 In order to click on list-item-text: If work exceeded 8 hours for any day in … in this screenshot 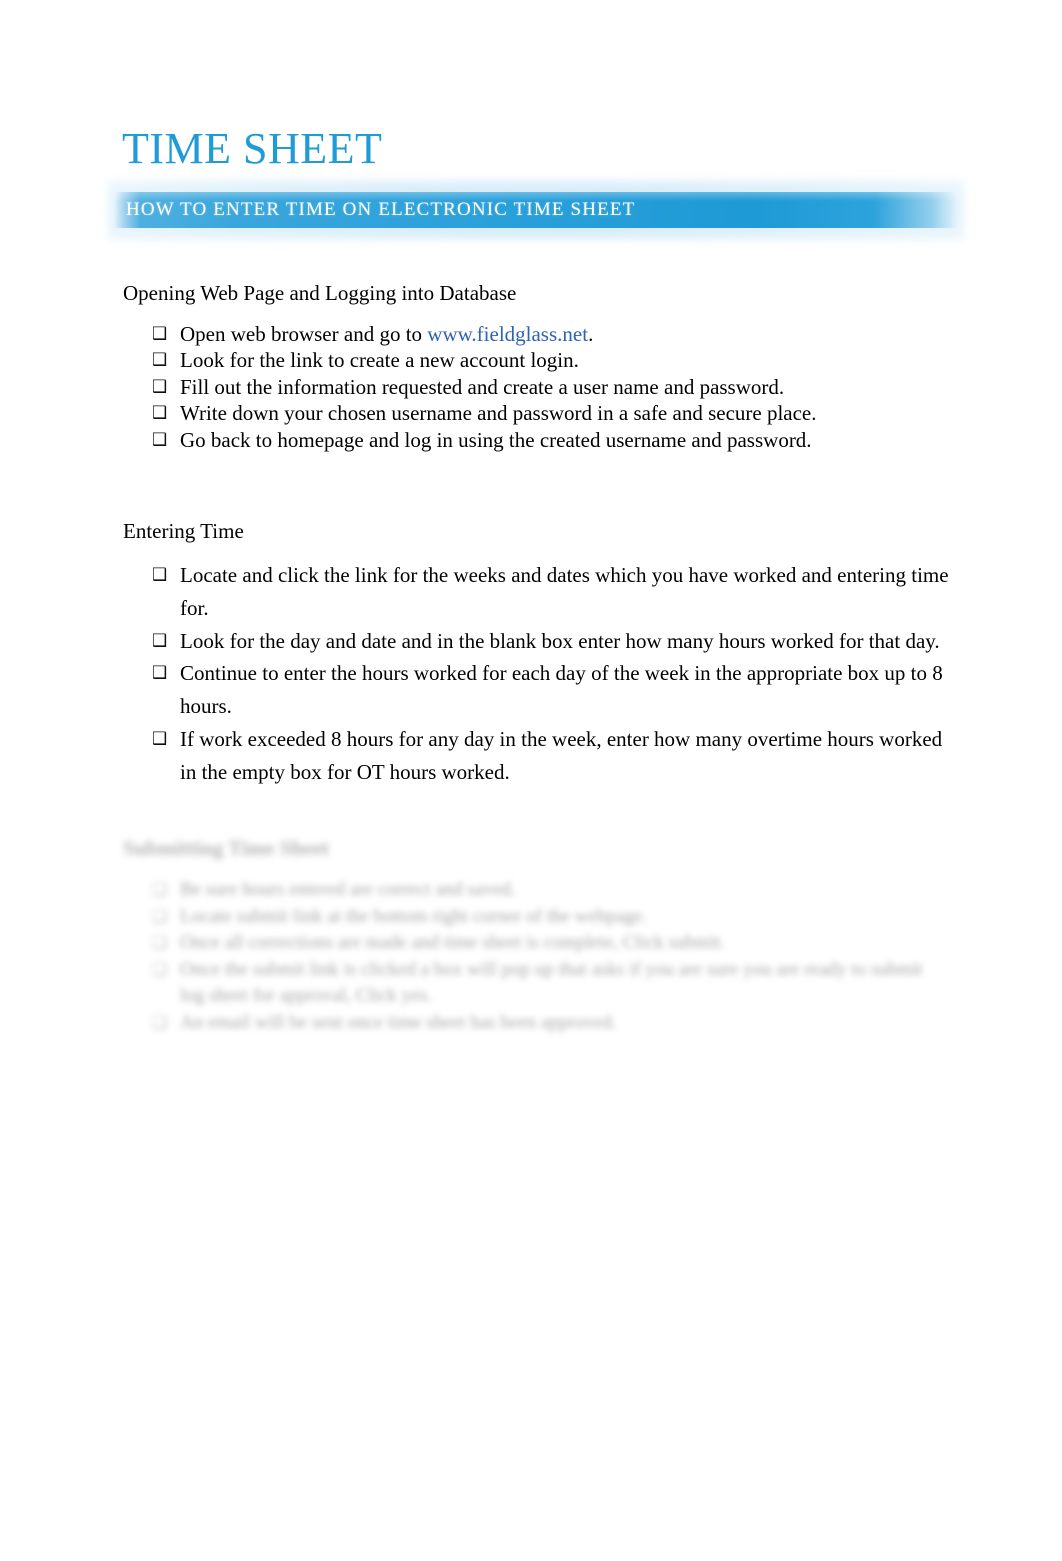, I will do `click(561, 755)`.